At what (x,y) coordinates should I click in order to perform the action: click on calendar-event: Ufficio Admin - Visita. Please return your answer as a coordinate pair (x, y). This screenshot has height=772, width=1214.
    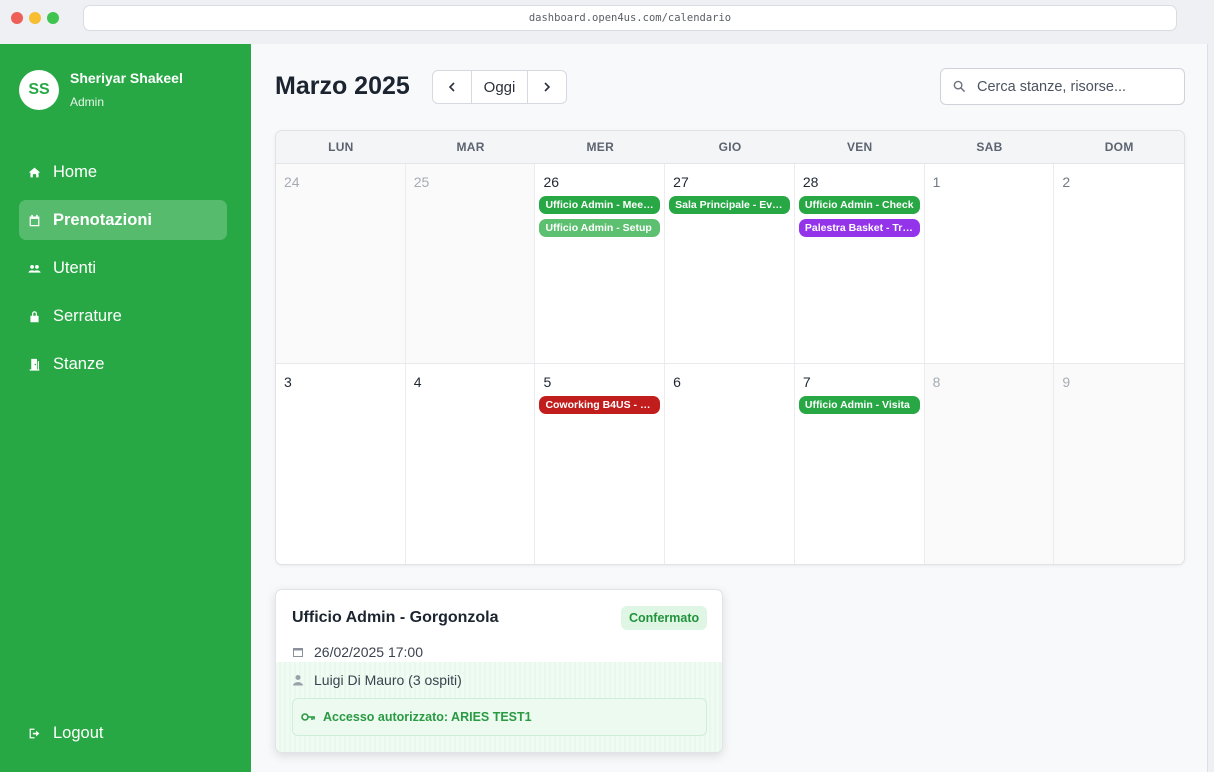
    Looking at the image, I should click on (859, 405).